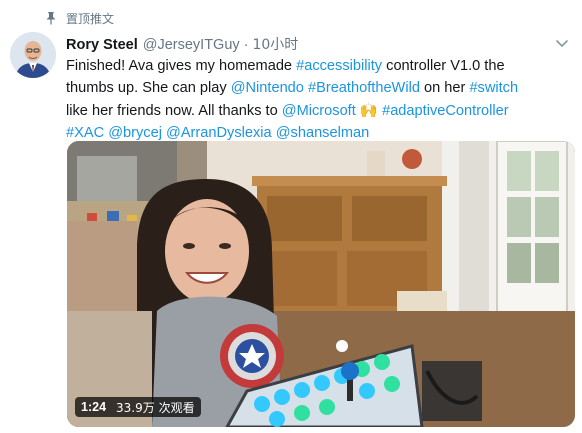 The image size is (582, 433). Describe the element at coordinates (364, 88) in the screenshot. I see `hashtag-link: #BreathoftheWild` at that location.